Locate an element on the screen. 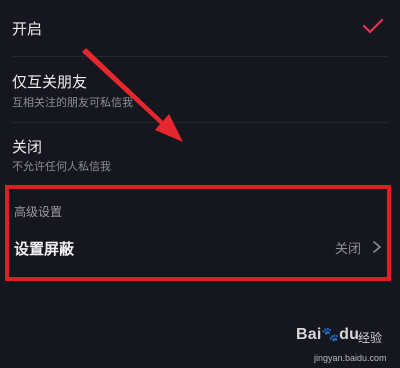  paw-icon: 🐾 is located at coordinates (330, 334).